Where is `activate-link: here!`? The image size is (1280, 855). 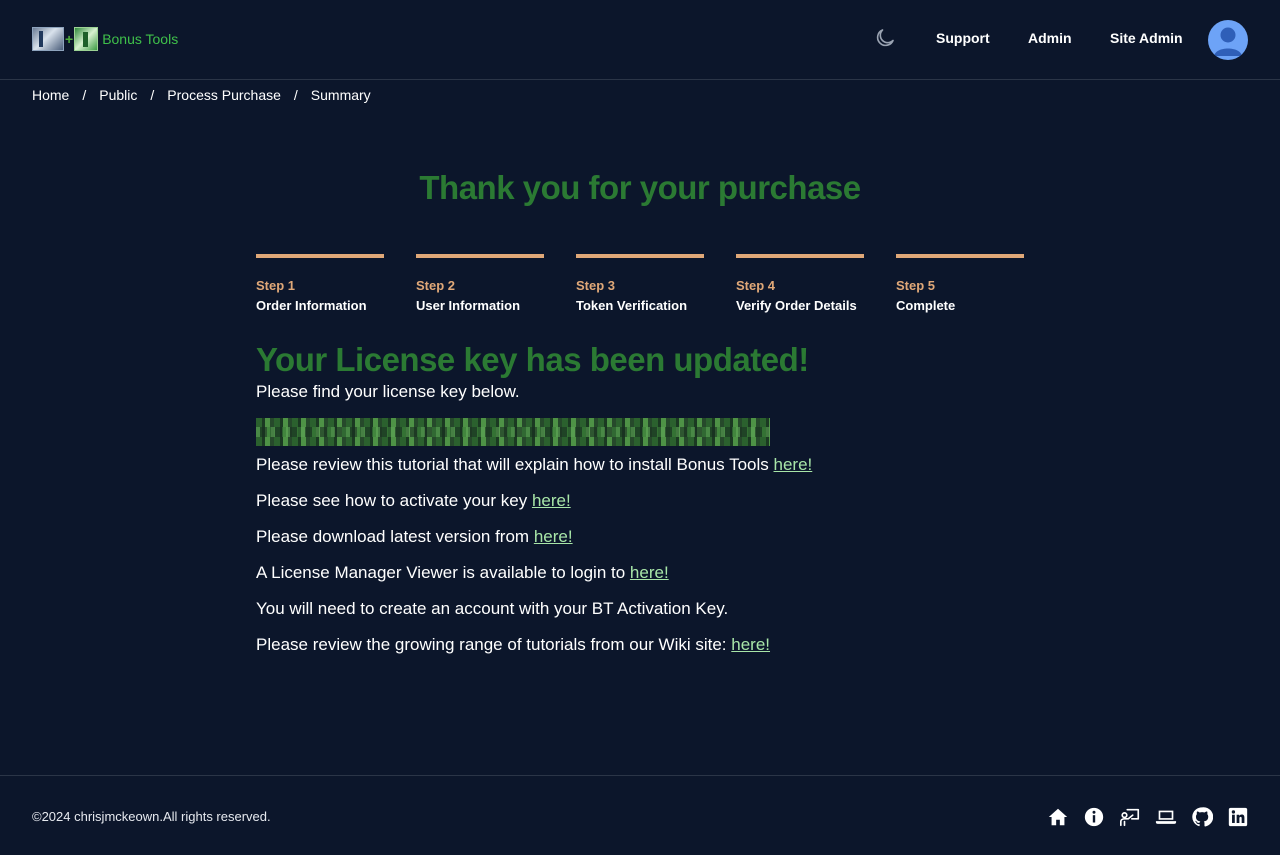 activate-link: here! is located at coordinates (551, 500).